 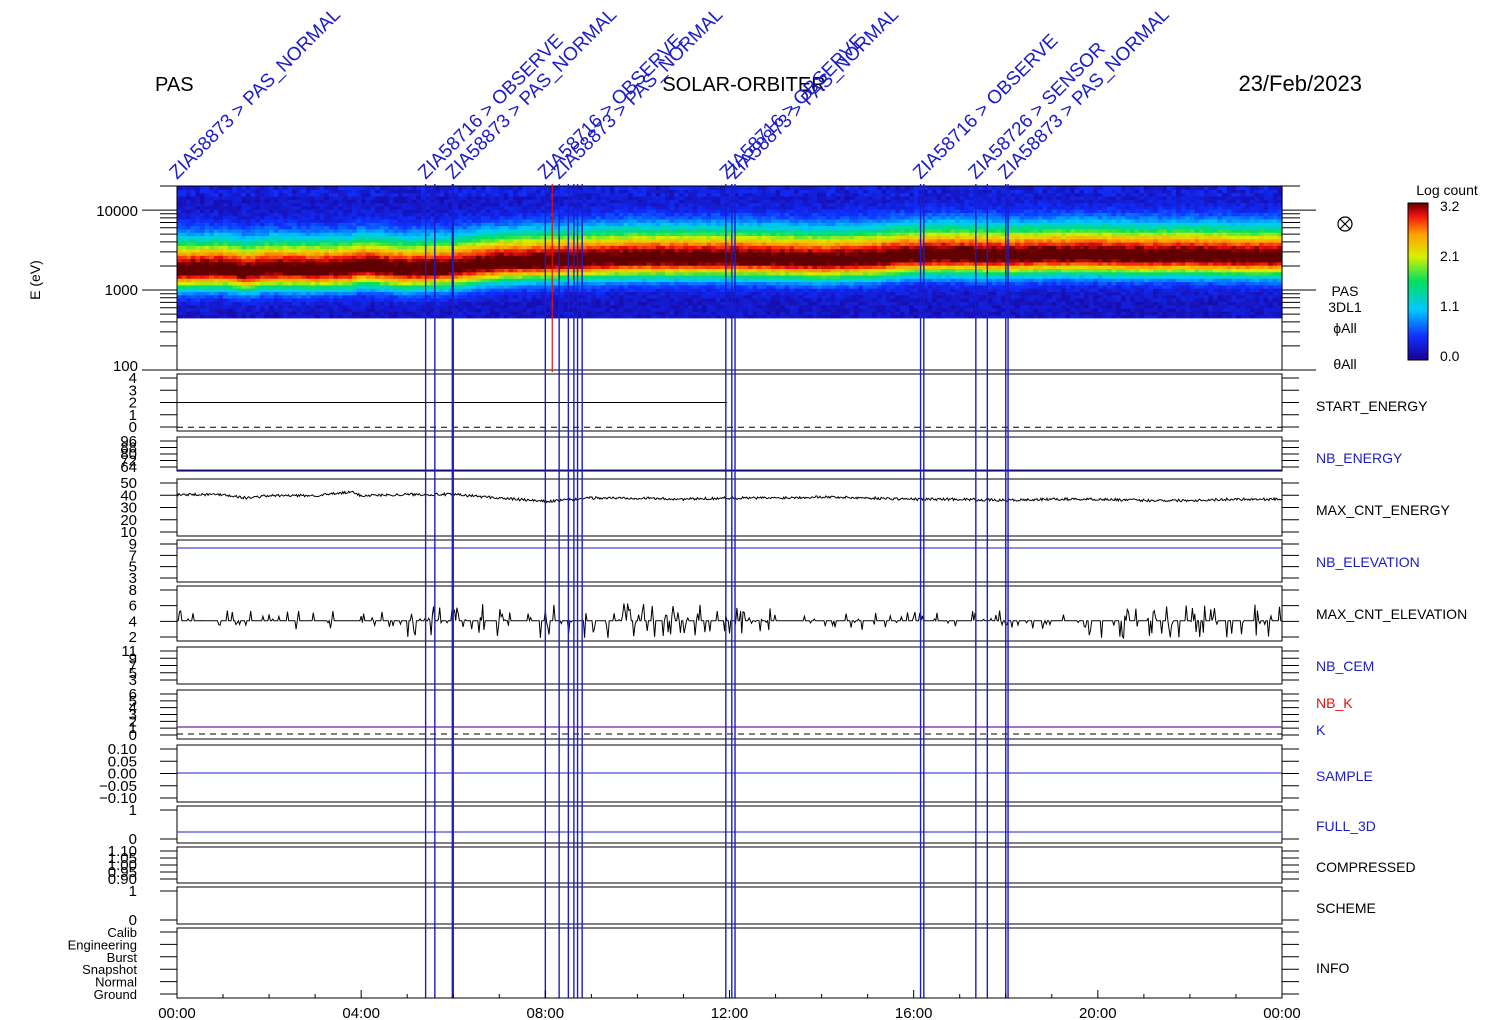 I want to click on date-title: 23/Feb/2023, so click(x=1300, y=83).